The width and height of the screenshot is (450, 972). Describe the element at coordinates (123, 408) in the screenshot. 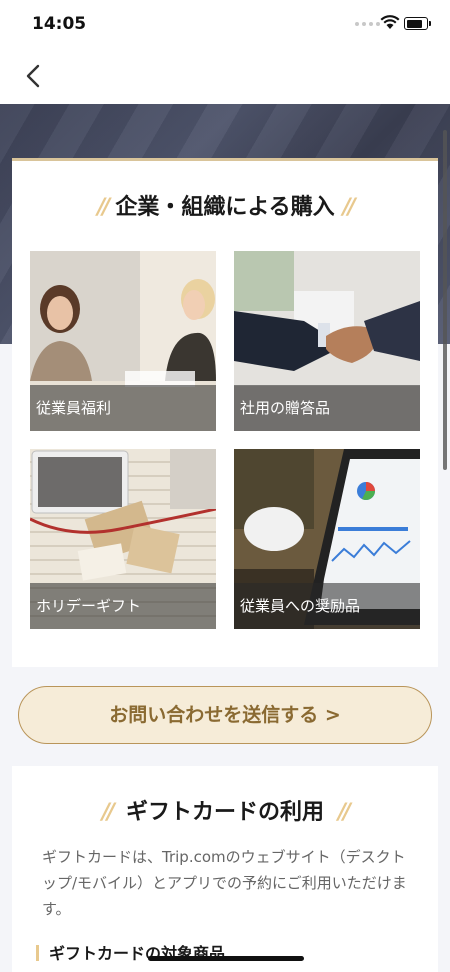

I see `tile-label: 従業員福利` at that location.